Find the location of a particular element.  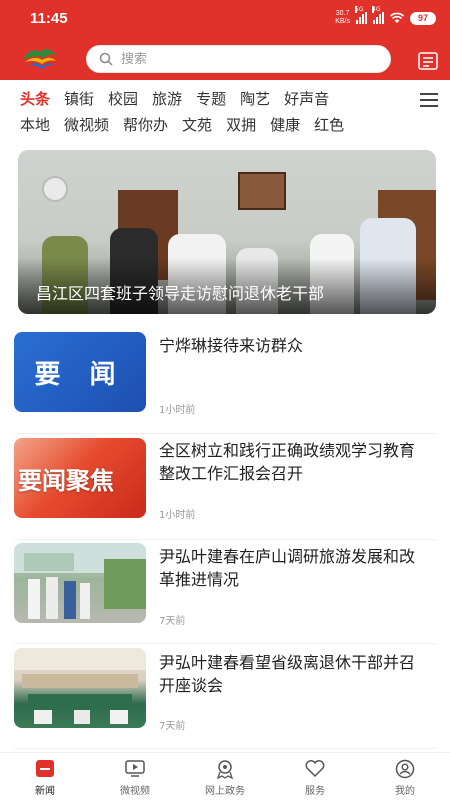

news-thumbnail: 要闻聚焦 is located at coordinates (80, 478).